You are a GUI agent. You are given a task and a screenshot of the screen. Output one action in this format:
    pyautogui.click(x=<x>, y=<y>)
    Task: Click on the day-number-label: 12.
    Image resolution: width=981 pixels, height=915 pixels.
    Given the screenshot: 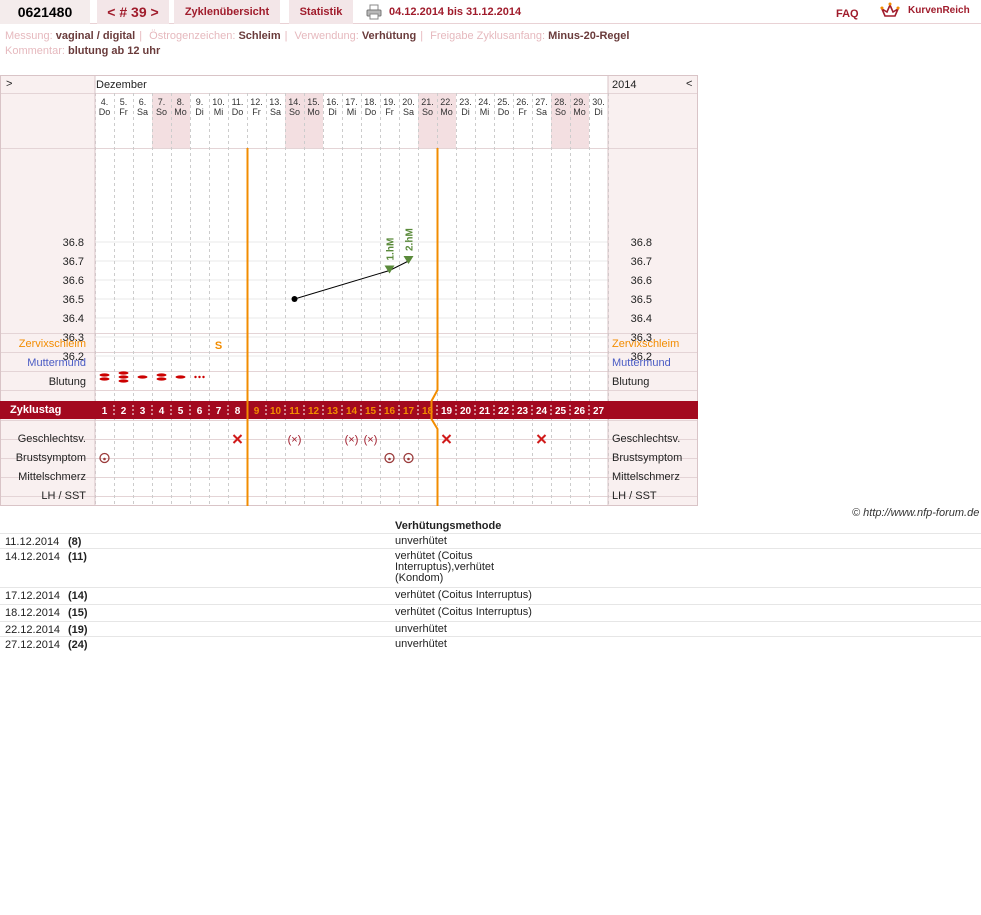 What is the action you would take?
    pyautogui.click(x=256, y=102)
    